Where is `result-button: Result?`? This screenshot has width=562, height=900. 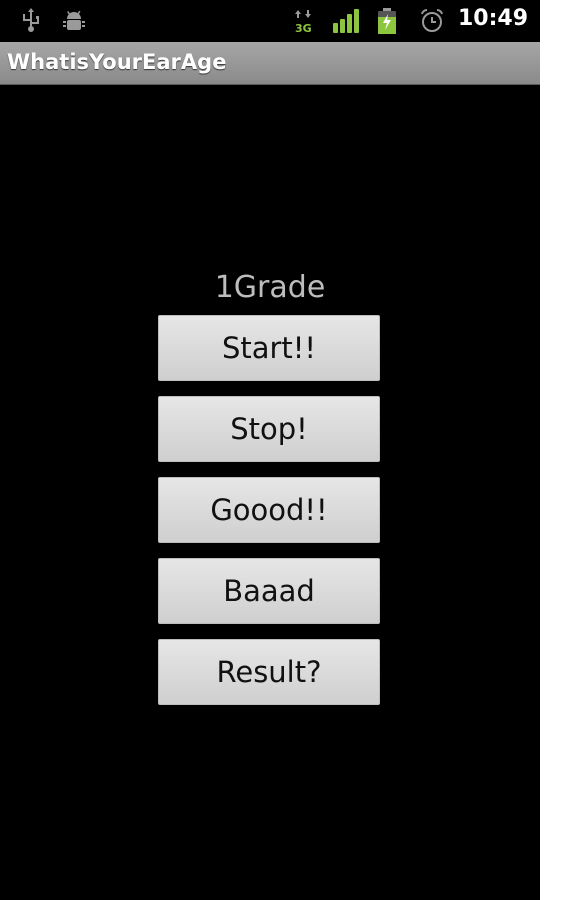
result-button: Result? is located at coordinates (269, 672).